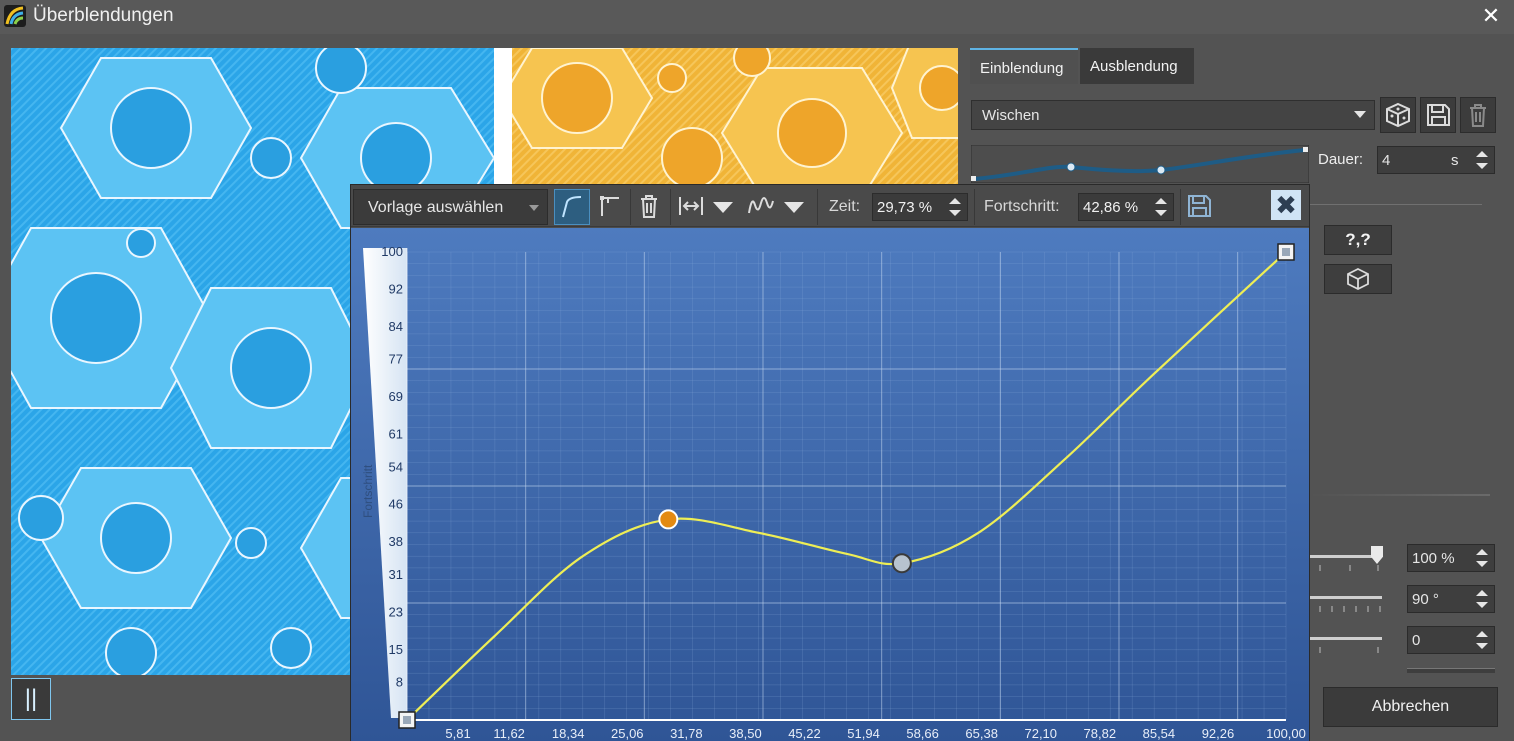 Image resolution: width=1514 pixels, height=741 pixels. What do you see at coordinates (1482, 154) in the screenshot?
I see `duration-increase` at bounding box center [1482, 154].